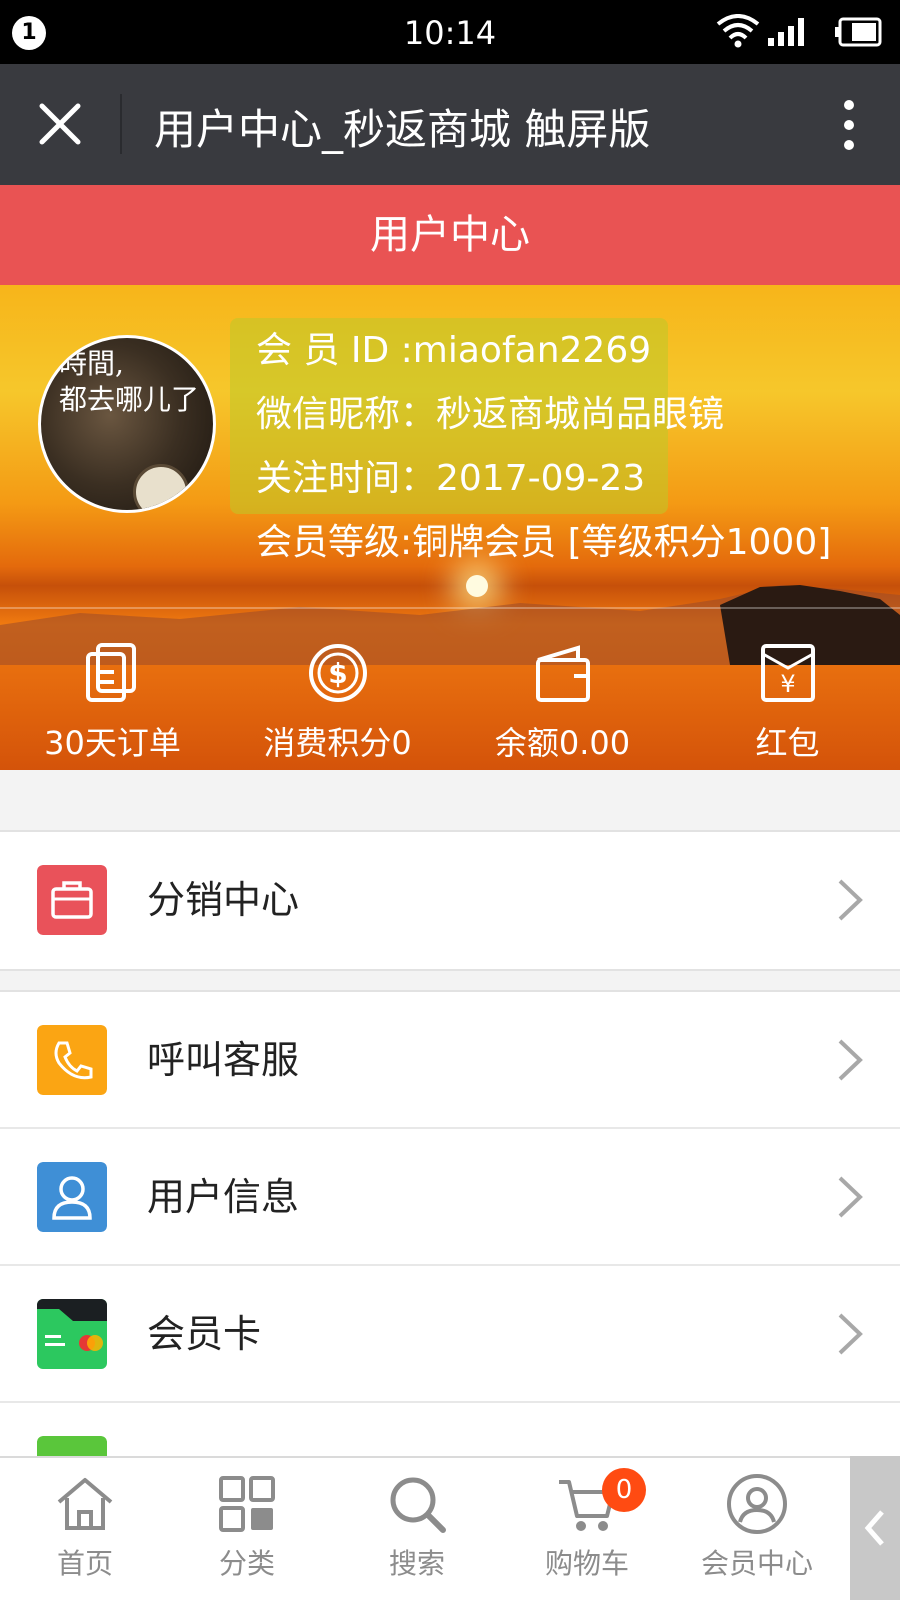 The width and height of the screenshot is (900, 1600). Describe the element at coordinates (450, 1060) in the screenshot. I see `menu-item-customer-service: 呼叫客服` at that location.